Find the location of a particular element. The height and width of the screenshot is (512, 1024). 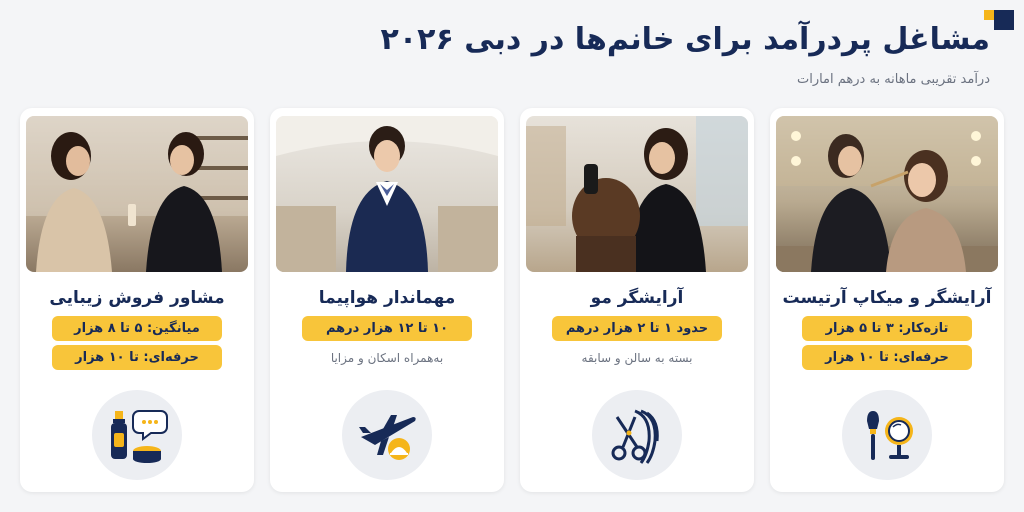

makeup-artist-photo is located at coordinates (887, 194).